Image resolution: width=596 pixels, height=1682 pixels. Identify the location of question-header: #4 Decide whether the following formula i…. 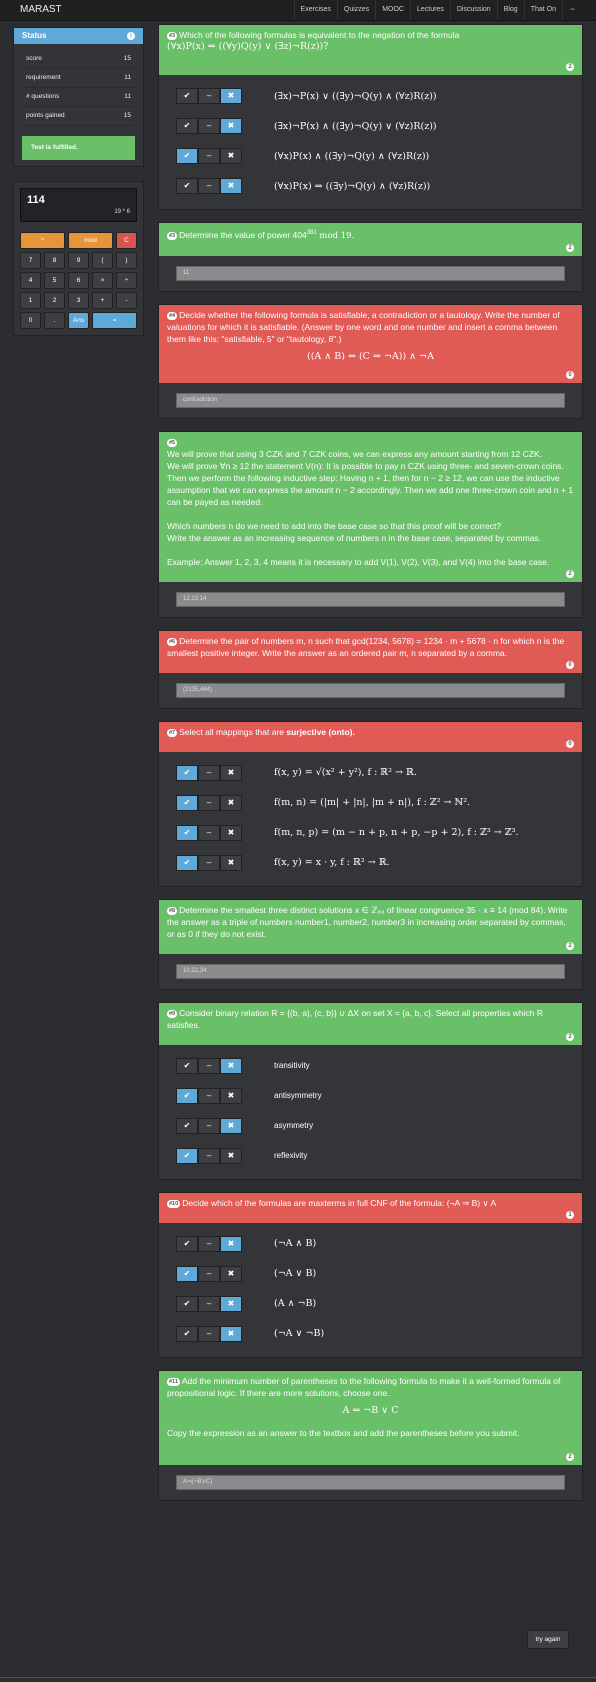
(370, 343).